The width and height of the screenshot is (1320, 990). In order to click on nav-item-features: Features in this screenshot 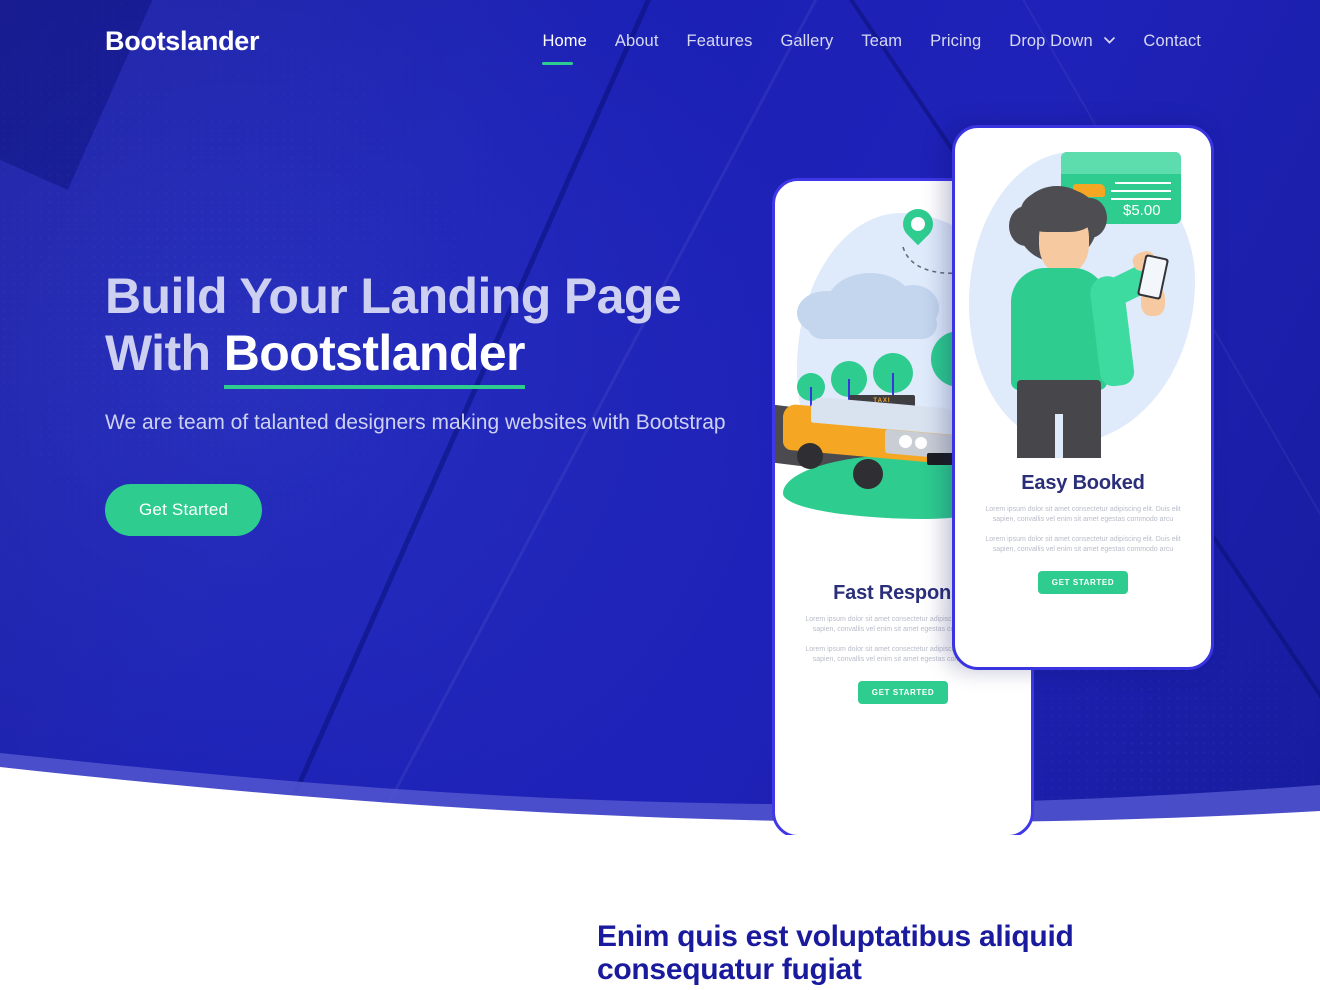, I will do `click(720, 41)`.